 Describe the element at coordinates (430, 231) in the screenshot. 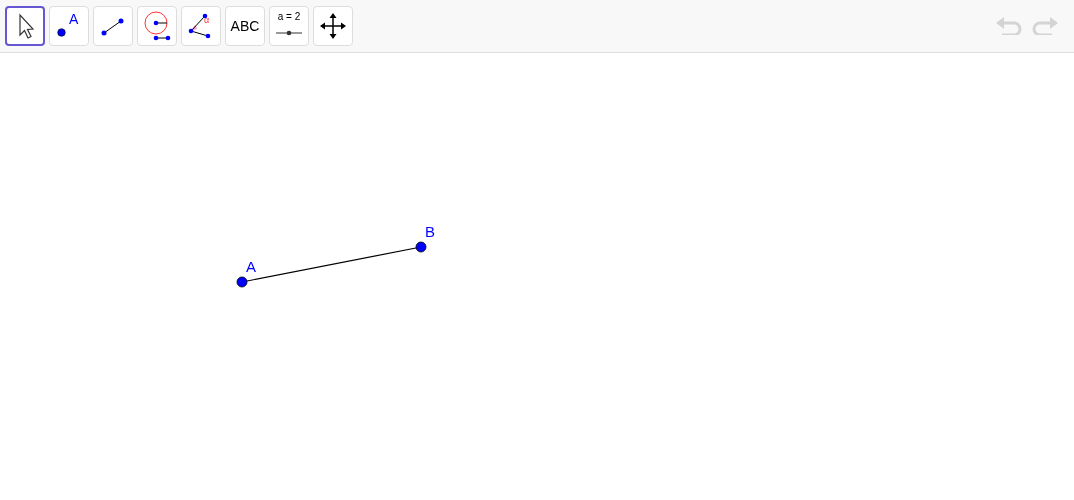

I see `point-label: B` at that location.